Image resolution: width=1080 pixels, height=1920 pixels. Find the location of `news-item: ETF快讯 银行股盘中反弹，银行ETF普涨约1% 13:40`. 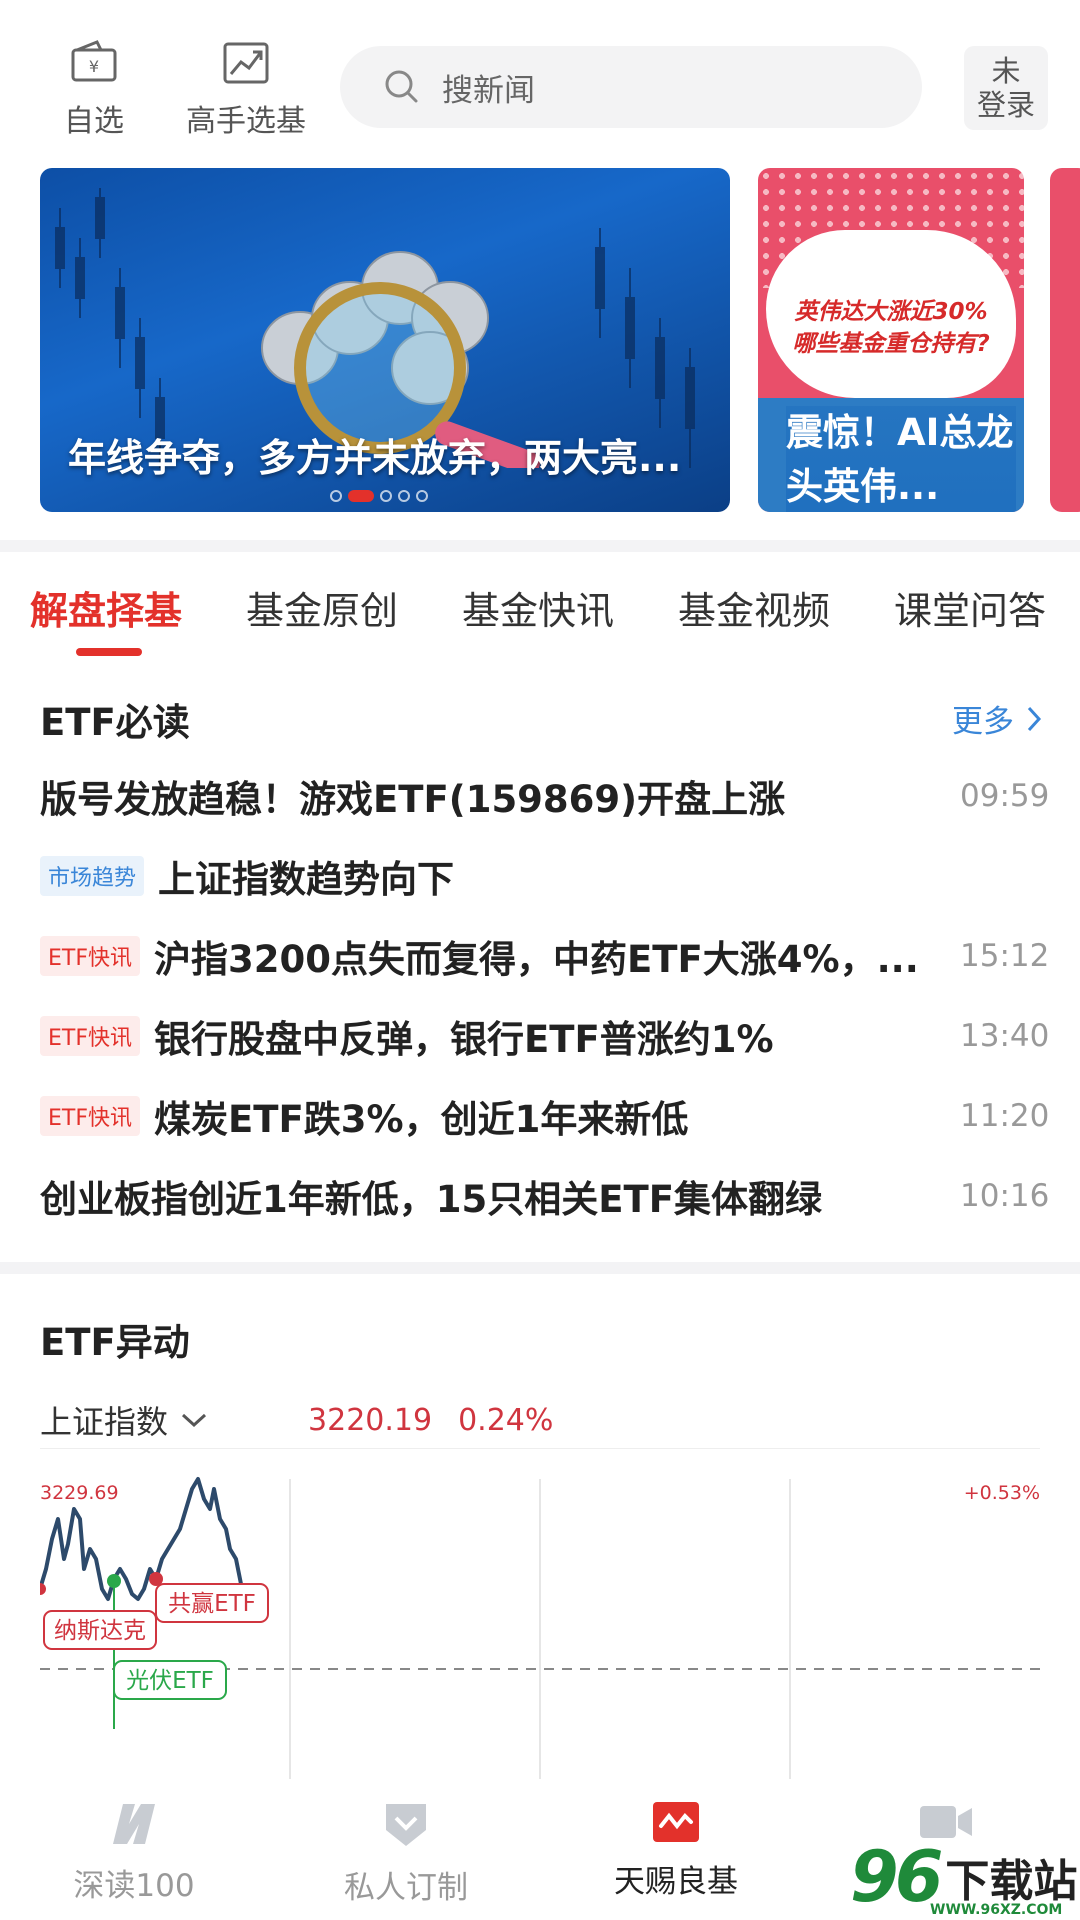

news-item: ETF快讯 银行股盘中反弹，银行ETF普涨约1% 13:40 is located at coordinates (545, 1036).